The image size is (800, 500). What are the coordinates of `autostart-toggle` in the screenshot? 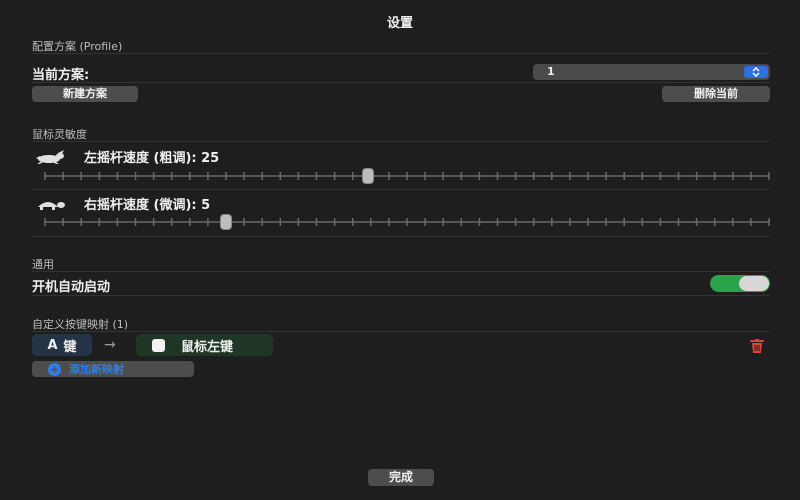 It's located at (740, 283).